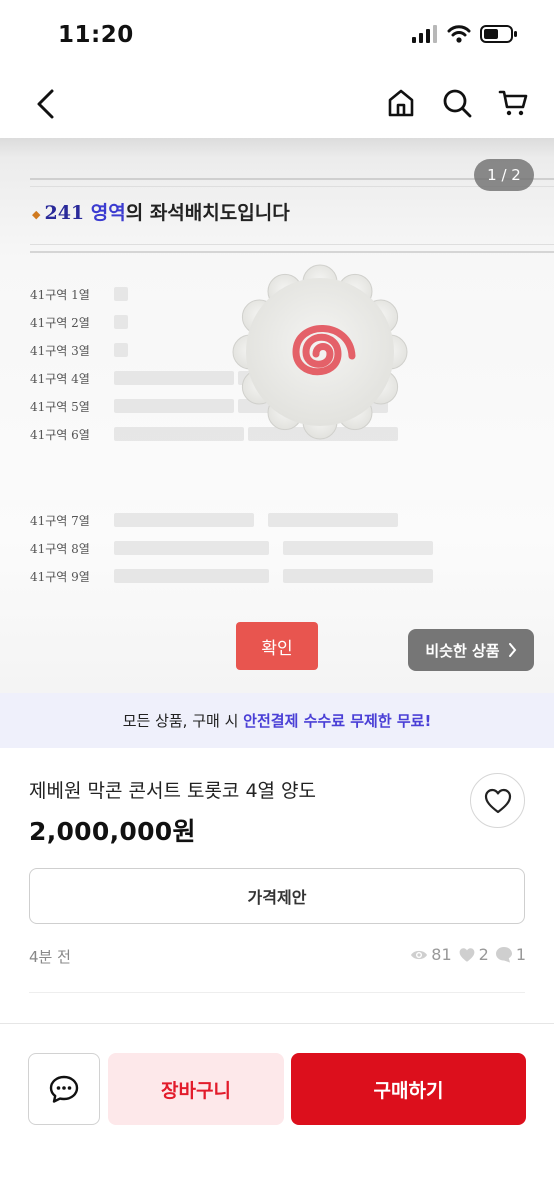 Image resolution: width=554 pixels, height=1199 pixels. What do you see at coordinates (520, 954) in the screenshot?
I see `chats-count: 1` at bounding box center [520, 954].